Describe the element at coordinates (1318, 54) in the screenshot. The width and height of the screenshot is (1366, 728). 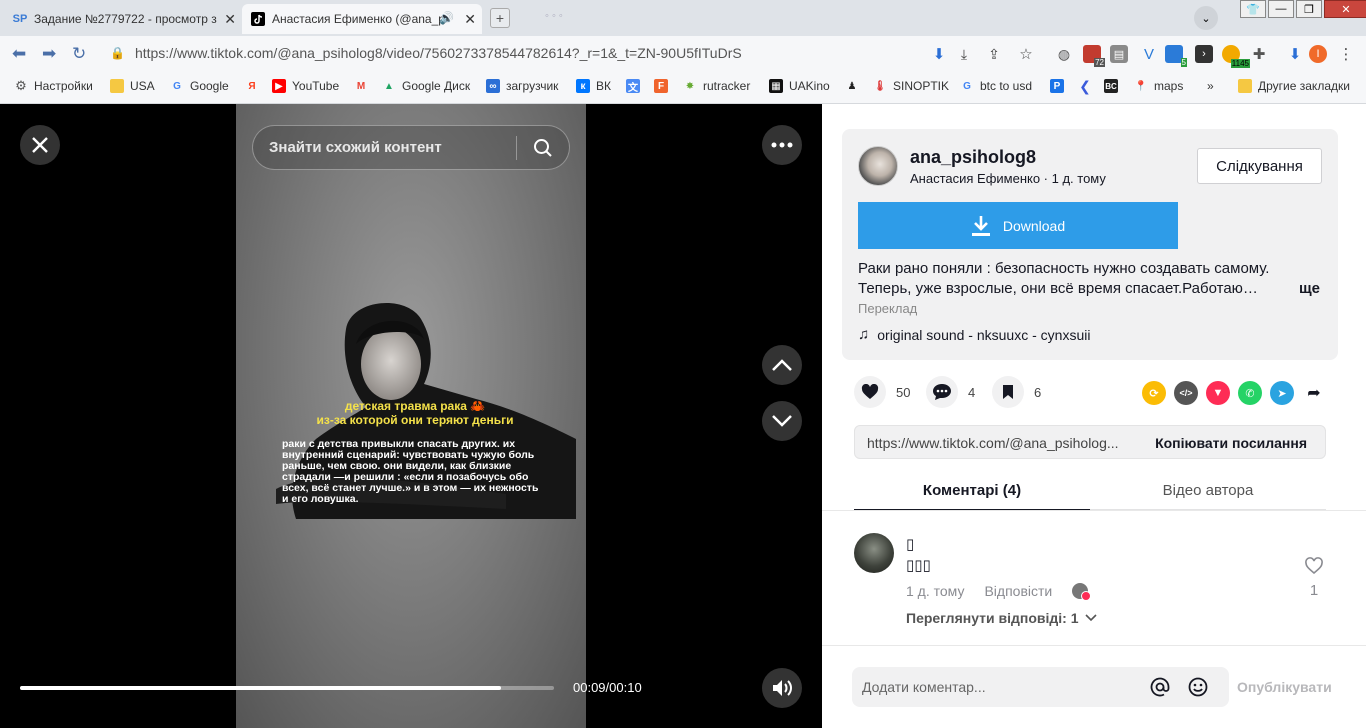
I see `profile-avatar-icon: I` at that location.